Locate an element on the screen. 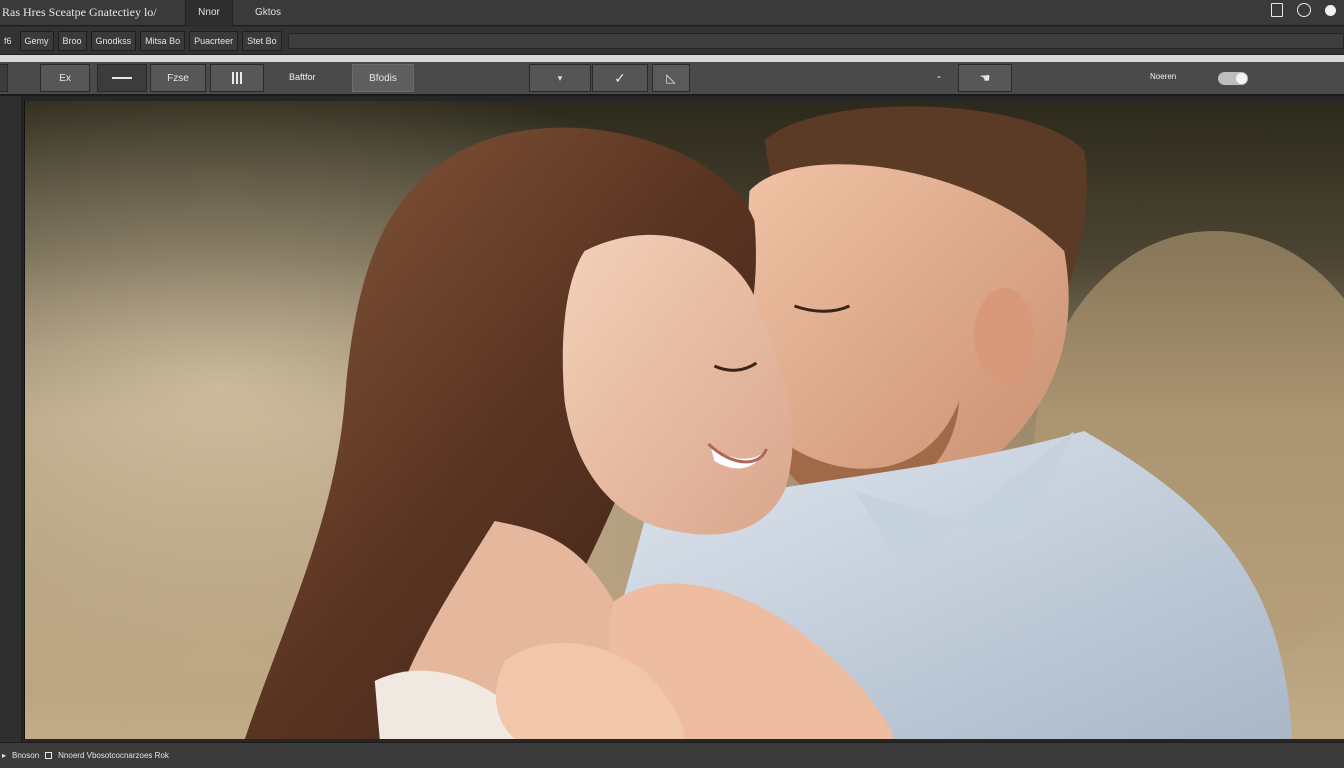 The image size is (1344, 768). tool-bfodis-label: Bfodis is located at coordinates (383, 78).